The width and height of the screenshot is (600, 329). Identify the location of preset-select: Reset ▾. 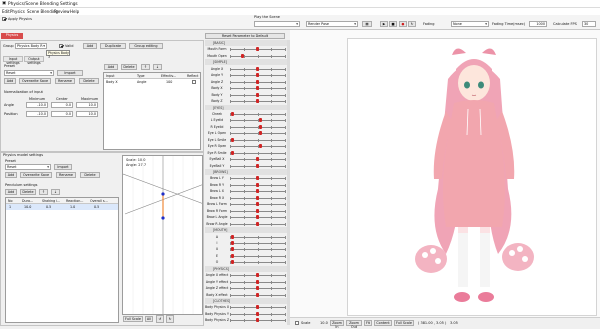
(29, 73).